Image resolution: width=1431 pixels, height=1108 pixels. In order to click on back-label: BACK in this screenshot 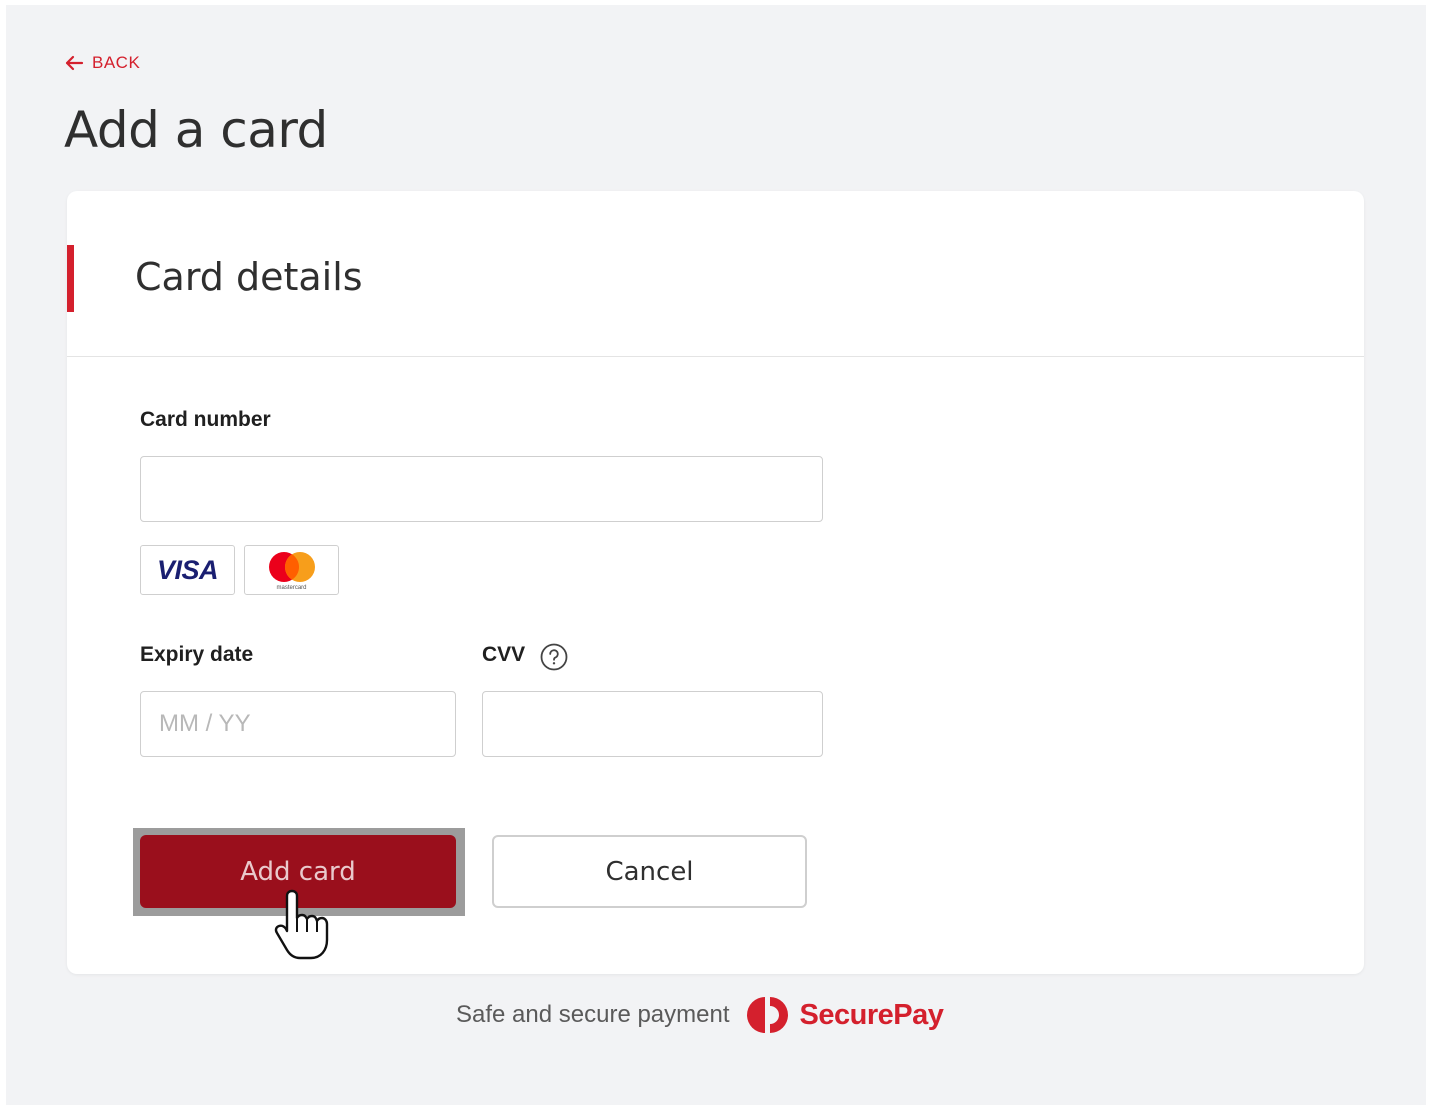, I will do `click(116, 62)`.